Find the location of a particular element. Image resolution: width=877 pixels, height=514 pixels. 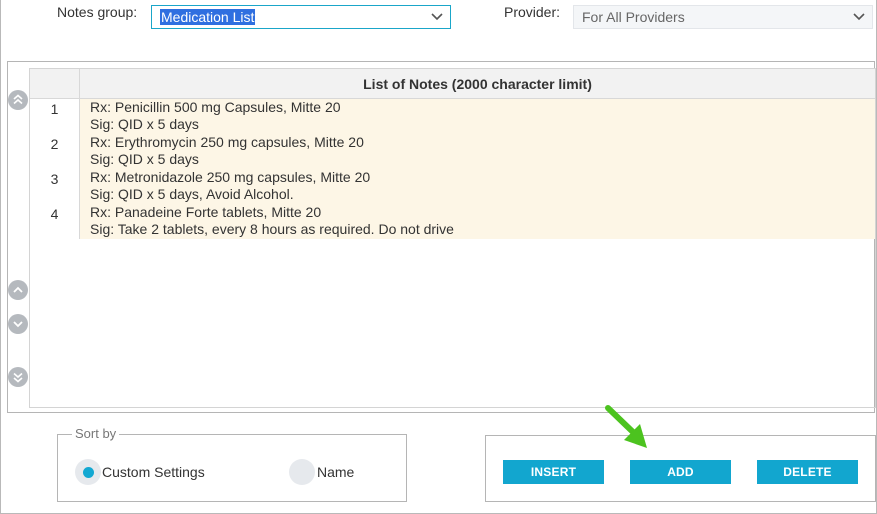

notes-group-label: Notes group: is located at coordinates (97, 12).